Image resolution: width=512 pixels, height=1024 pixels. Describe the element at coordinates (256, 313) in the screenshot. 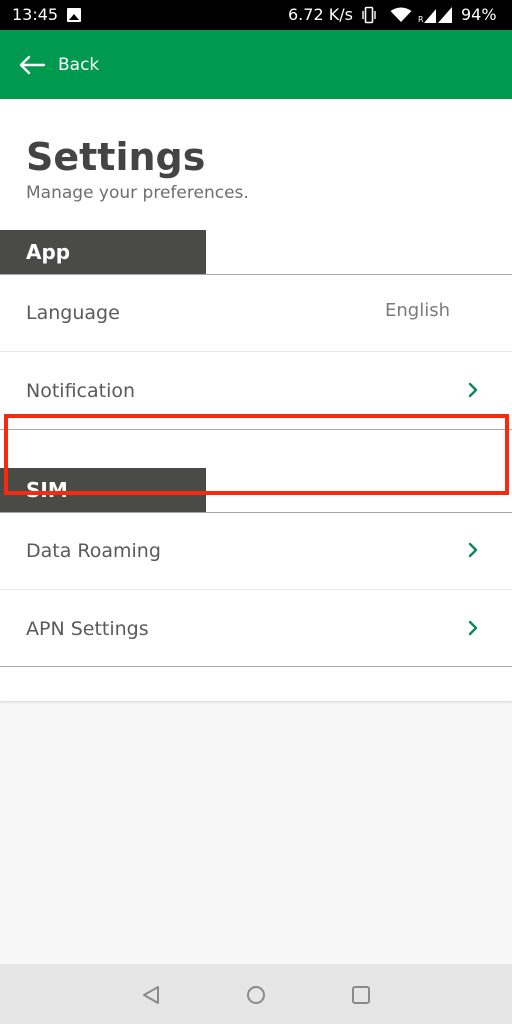

I see `settings-row-language: Language English` at that location.